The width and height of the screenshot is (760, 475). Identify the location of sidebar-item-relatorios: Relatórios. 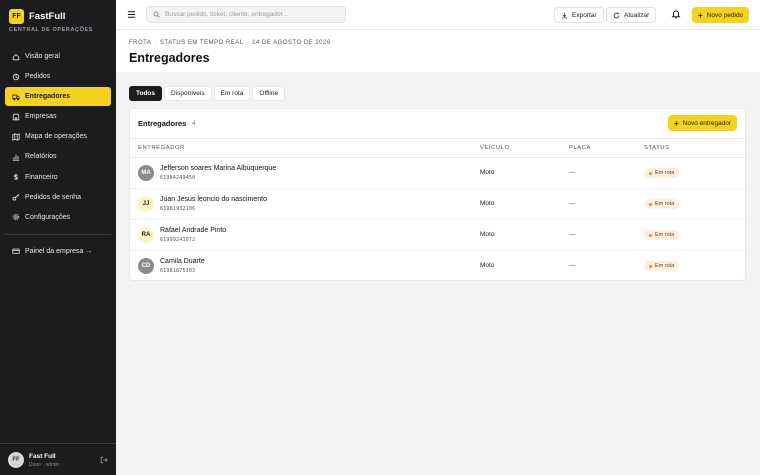
(58, 156).